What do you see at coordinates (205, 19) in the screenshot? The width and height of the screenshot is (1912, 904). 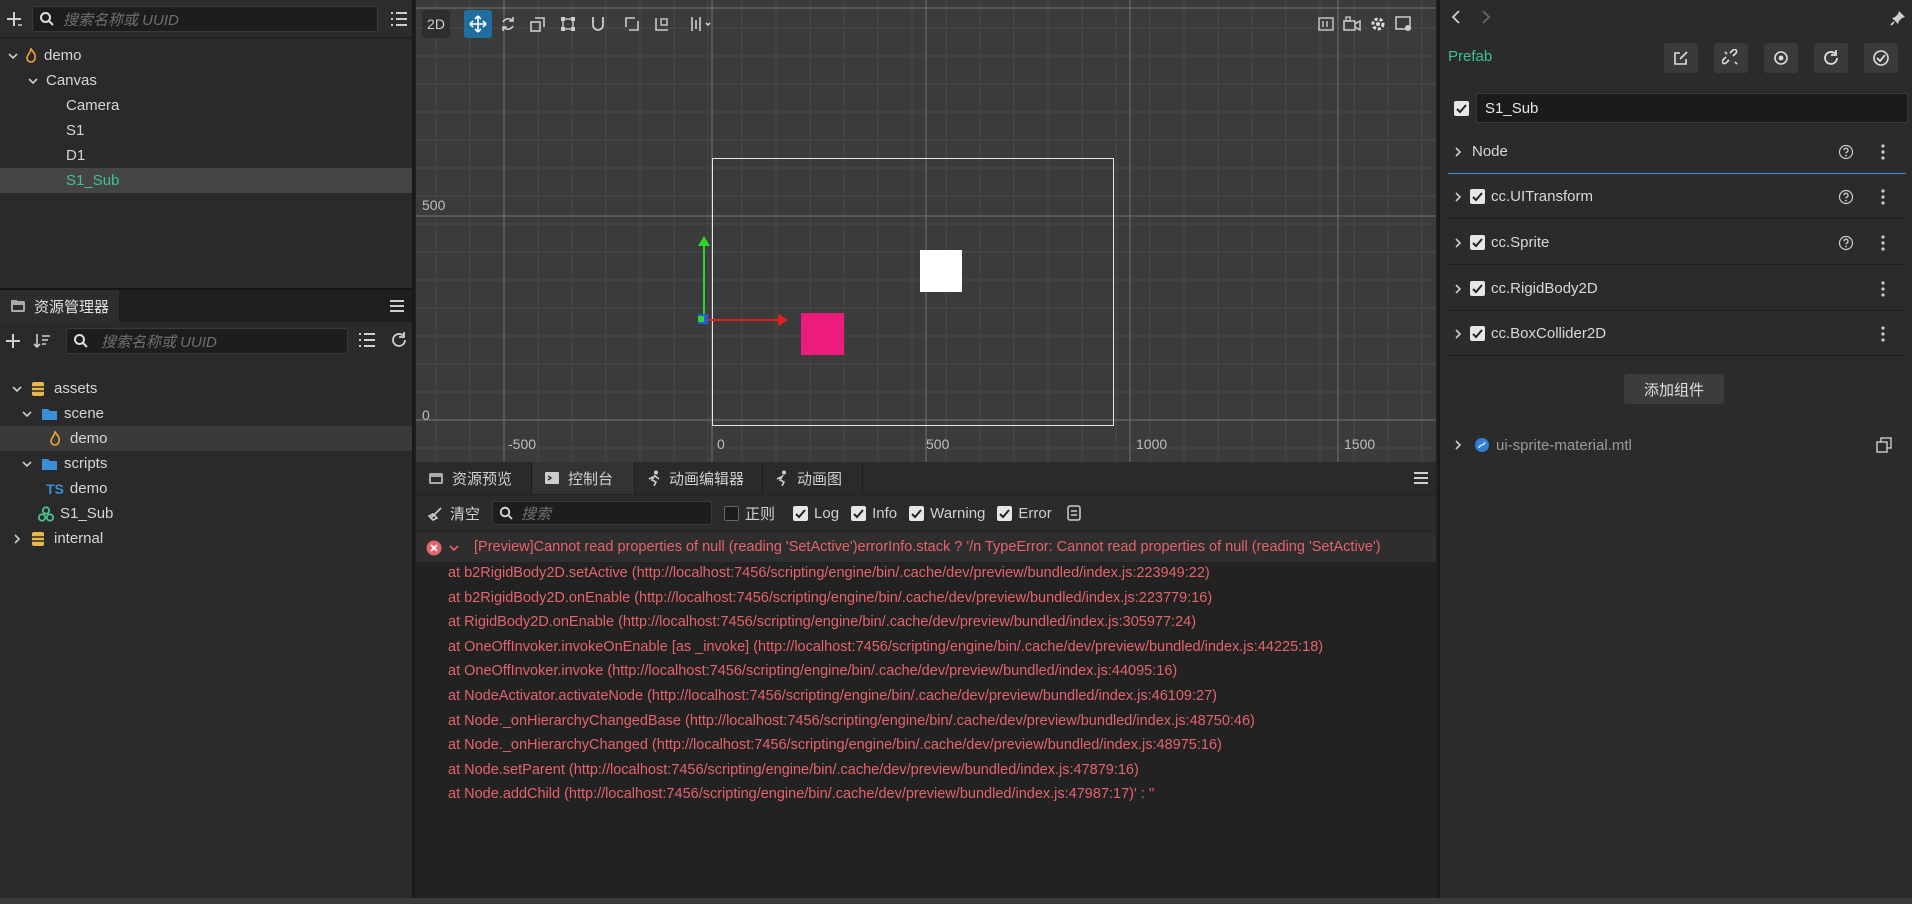 I see `hierarchy-search-input: 搜索名称或 UUID` at bounding box center [205, 19].